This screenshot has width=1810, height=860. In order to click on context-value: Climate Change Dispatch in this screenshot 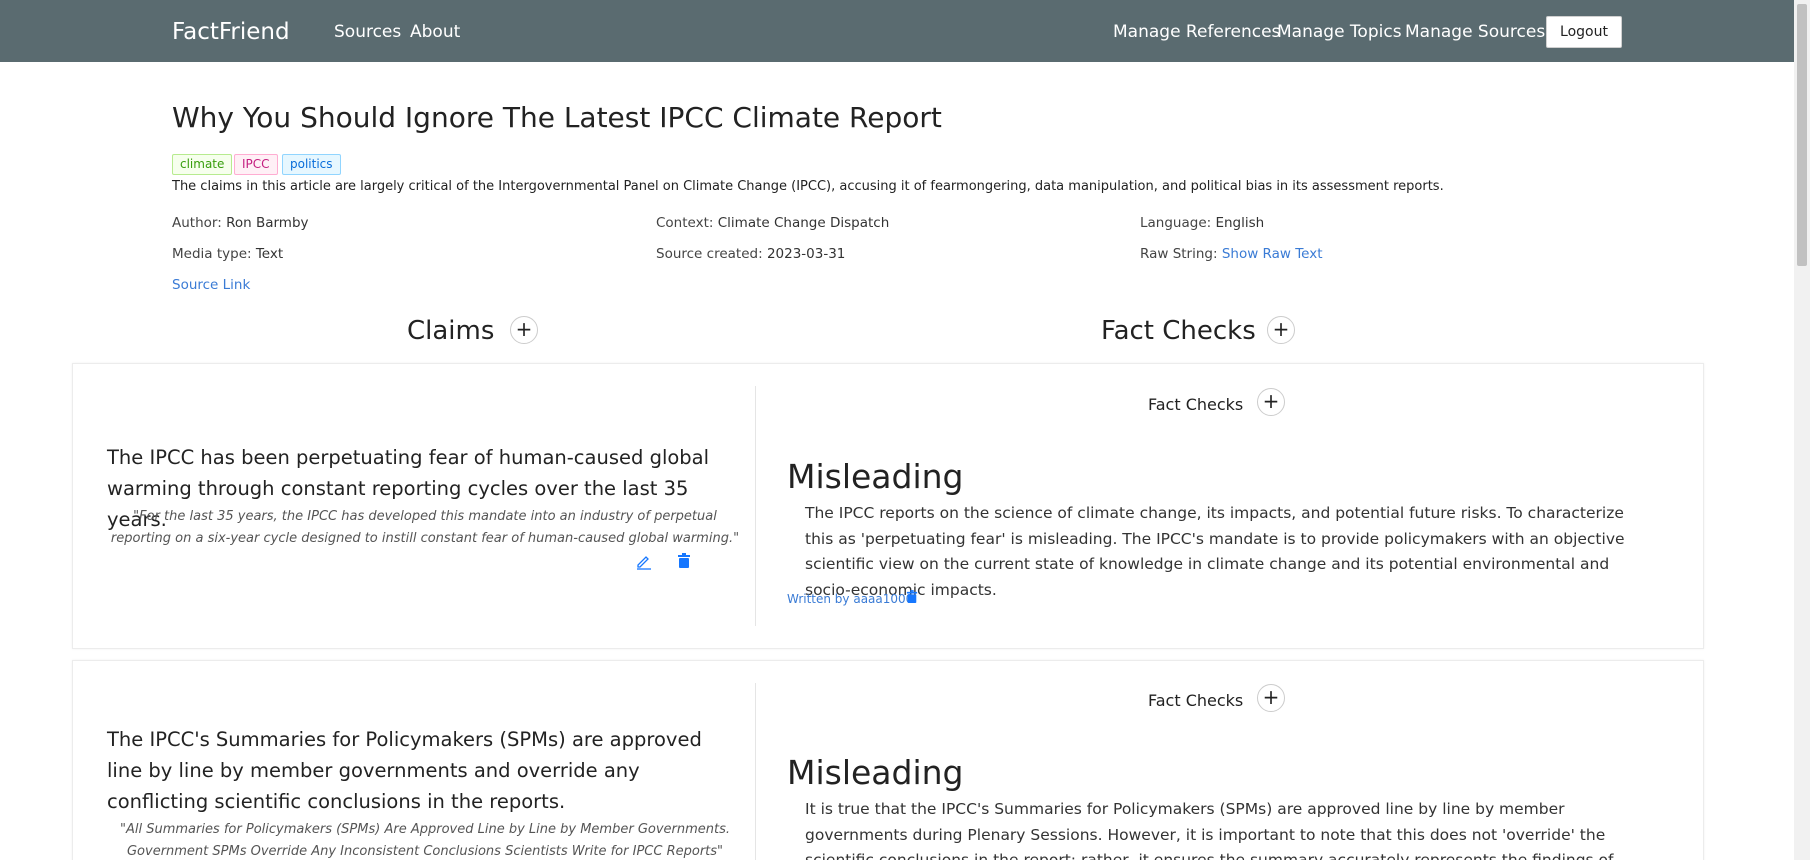, I will do `click(803, 223)`.